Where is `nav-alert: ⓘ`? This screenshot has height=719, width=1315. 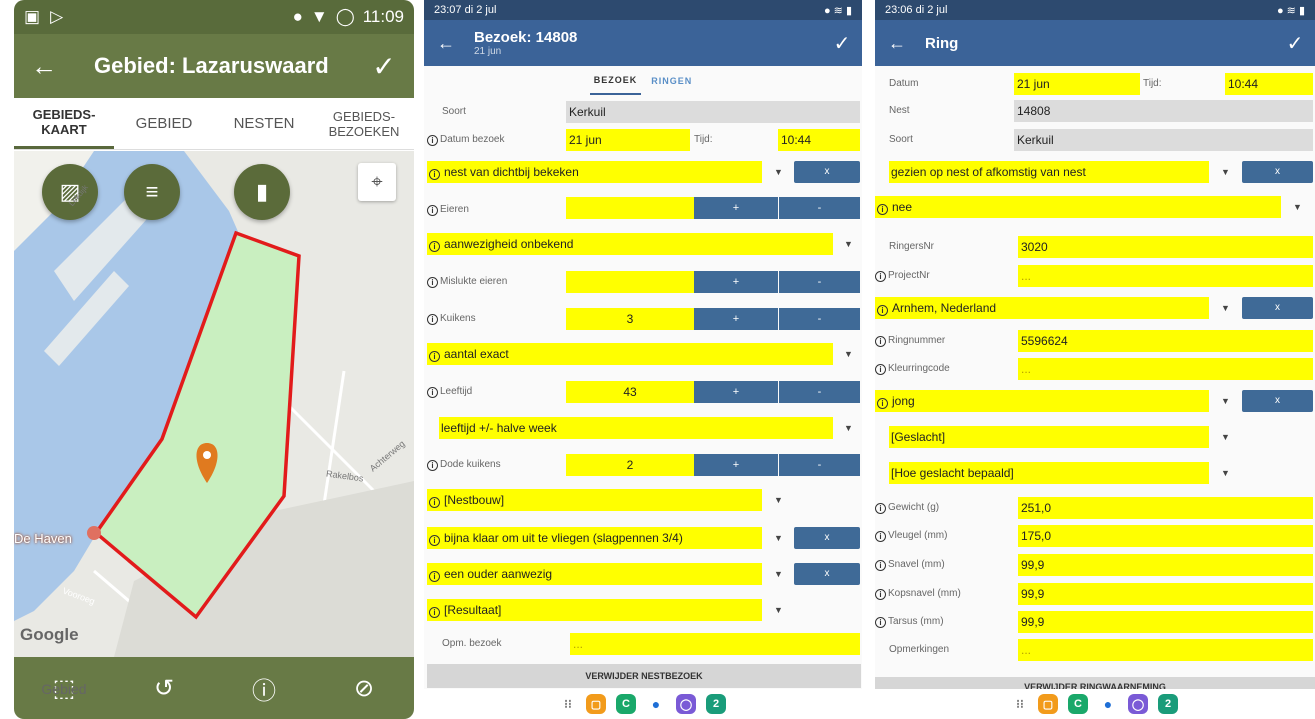 nav-alert: ⓘ is located at coordinates (264, 688).